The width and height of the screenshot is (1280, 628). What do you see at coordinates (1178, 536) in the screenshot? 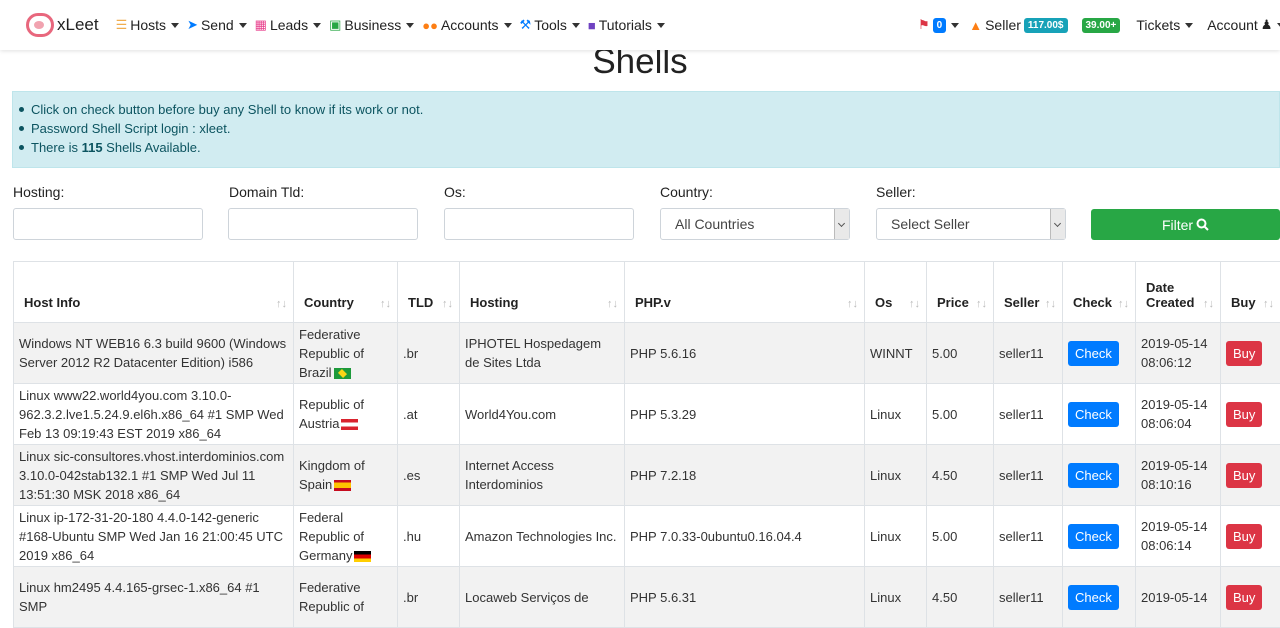
I see `date-cell: 2019-05-1408:06:14` at bounding box center [1178, 536].